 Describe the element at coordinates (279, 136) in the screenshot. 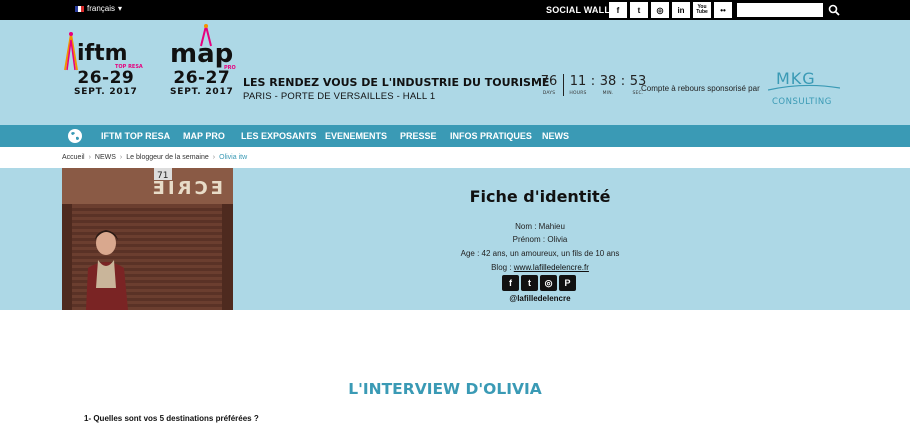

I see `nav-item-exposants: LES EXPOSANTS` at that location.